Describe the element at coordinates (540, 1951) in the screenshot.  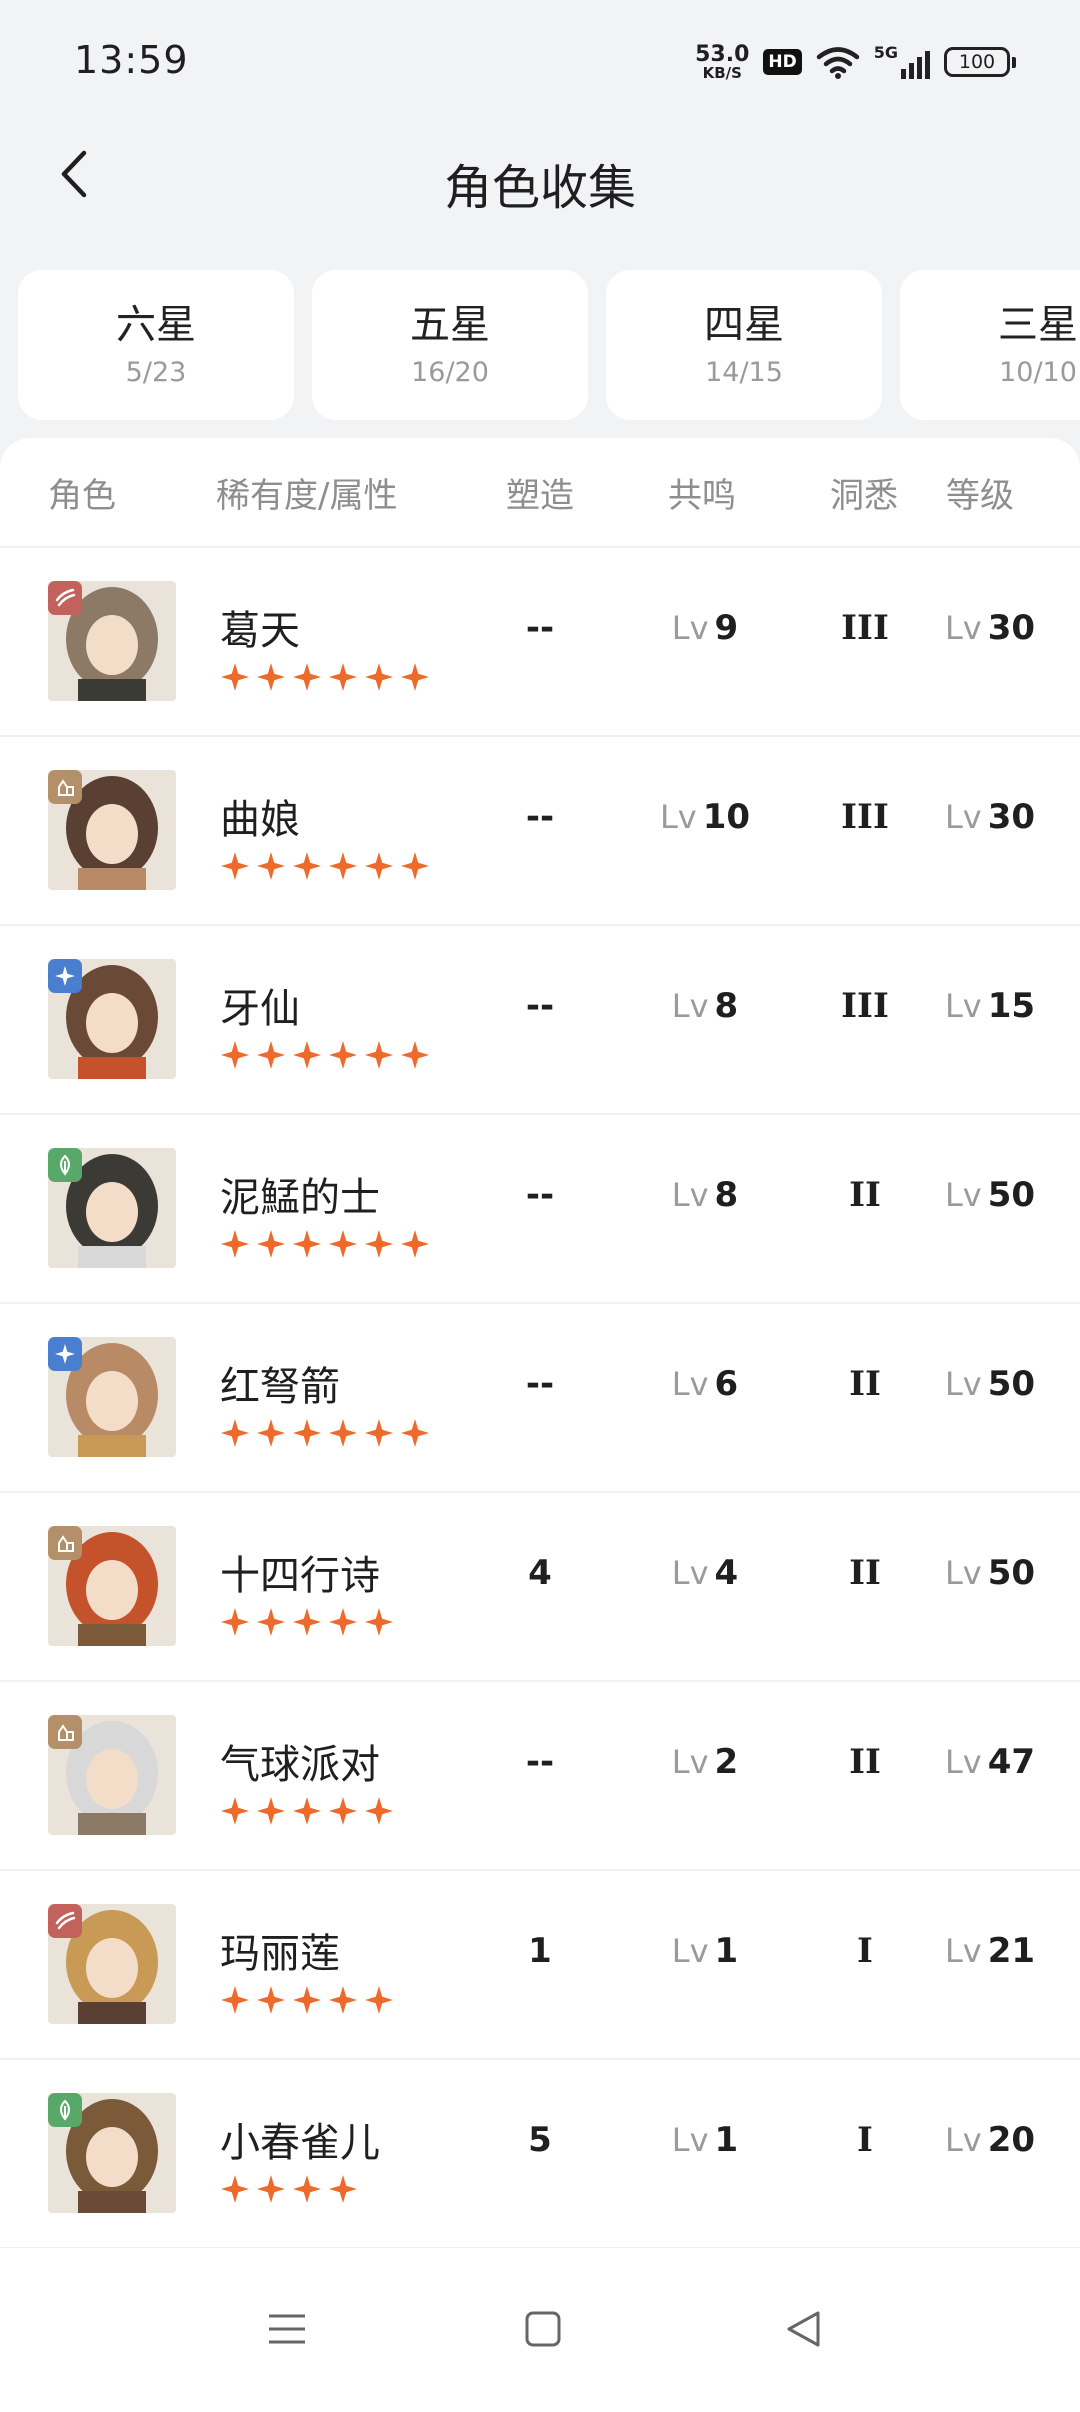
I see `shaping-value: 1` at that location.